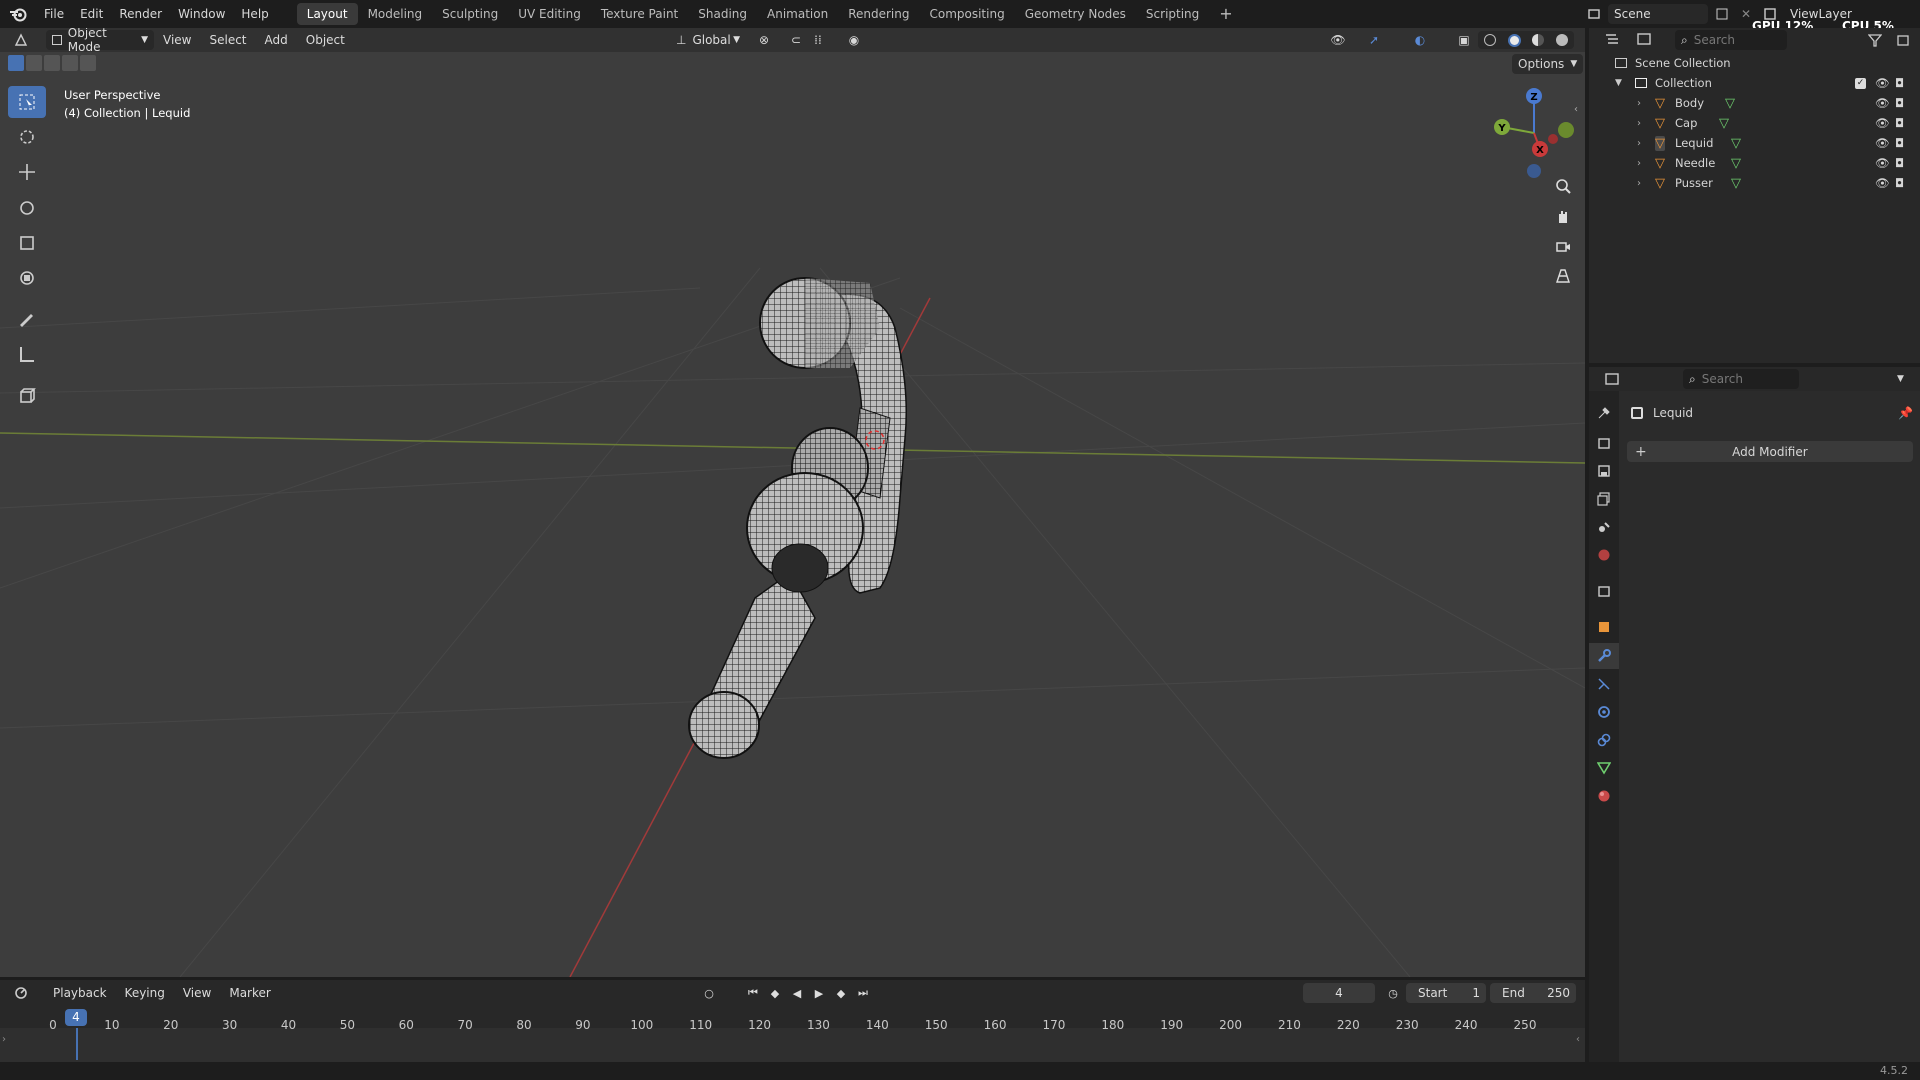 The width and height of the screenshot is (1920, 1080). Describe the element at coordinates (709, 993) in the screenshot. I see `auto-key-record-icon: ○` at that location.